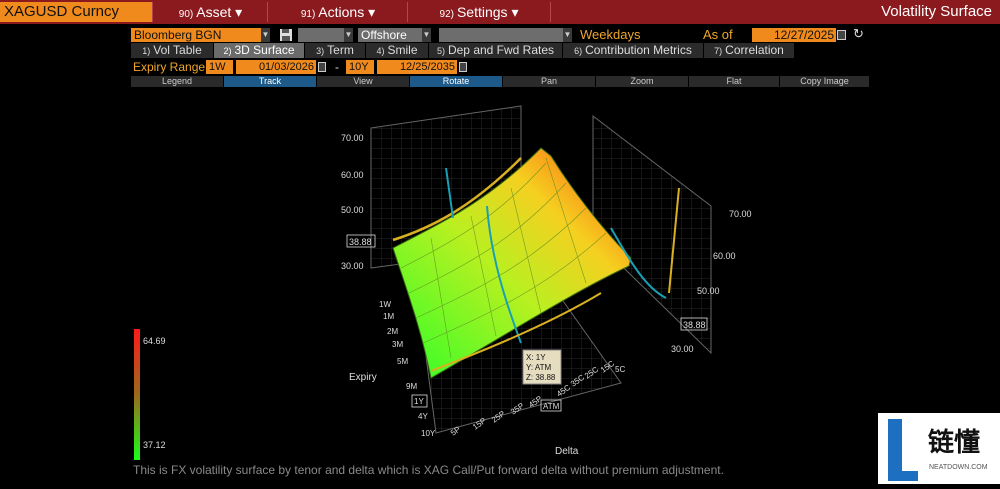  What do you see at coordinates (536, 357) in the screenshot?
I see `tooltip-x: X: 1Y` at bounding box center [536, 357].